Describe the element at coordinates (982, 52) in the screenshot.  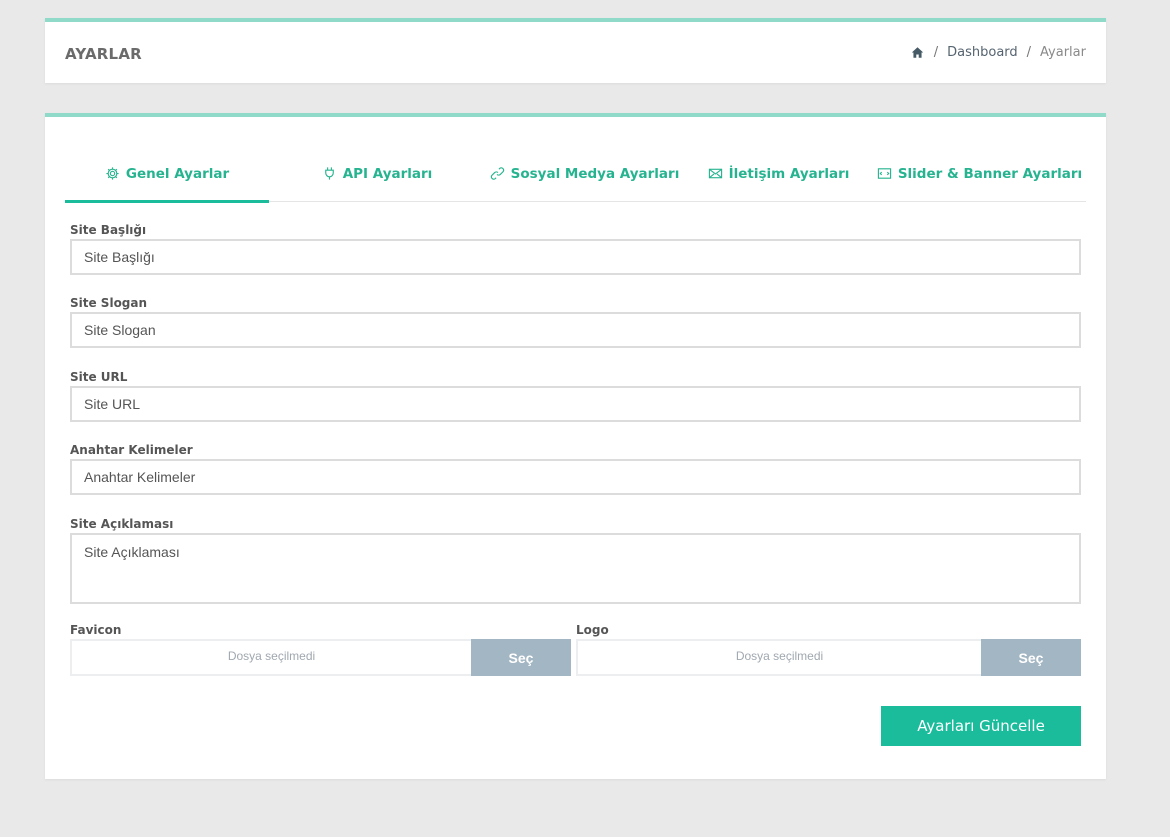
I see `breadcrumb-dashboard-link: Dashboard` at that location.